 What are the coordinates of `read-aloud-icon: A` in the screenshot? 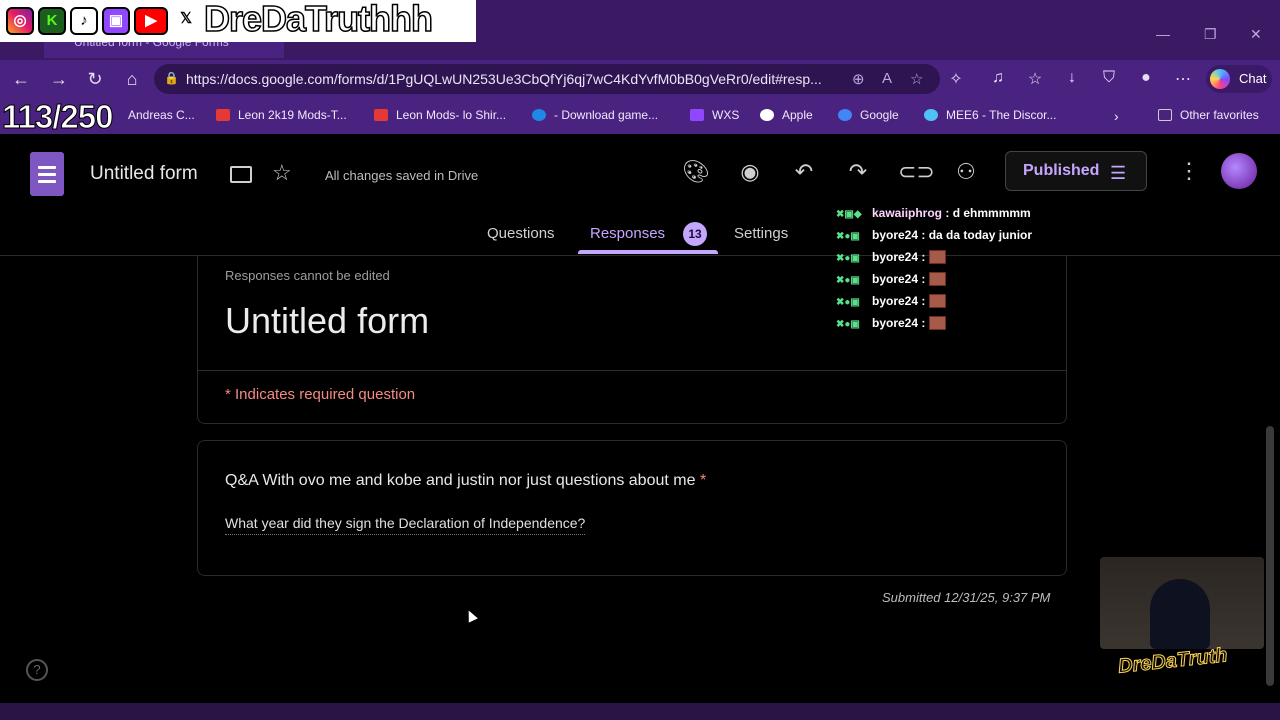 It's located at (887, 78).